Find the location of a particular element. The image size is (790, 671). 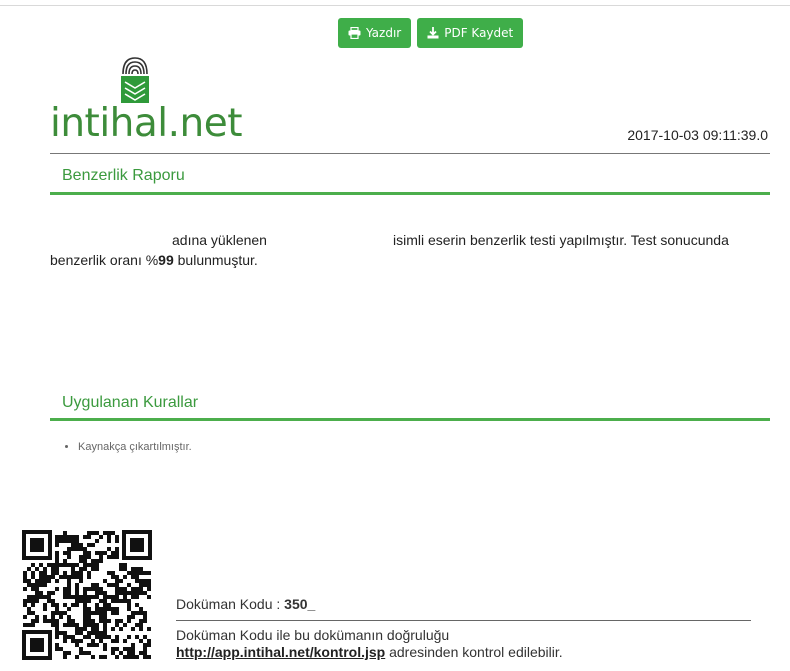

print-button: Yazdır is located at coordinates (375, 33).